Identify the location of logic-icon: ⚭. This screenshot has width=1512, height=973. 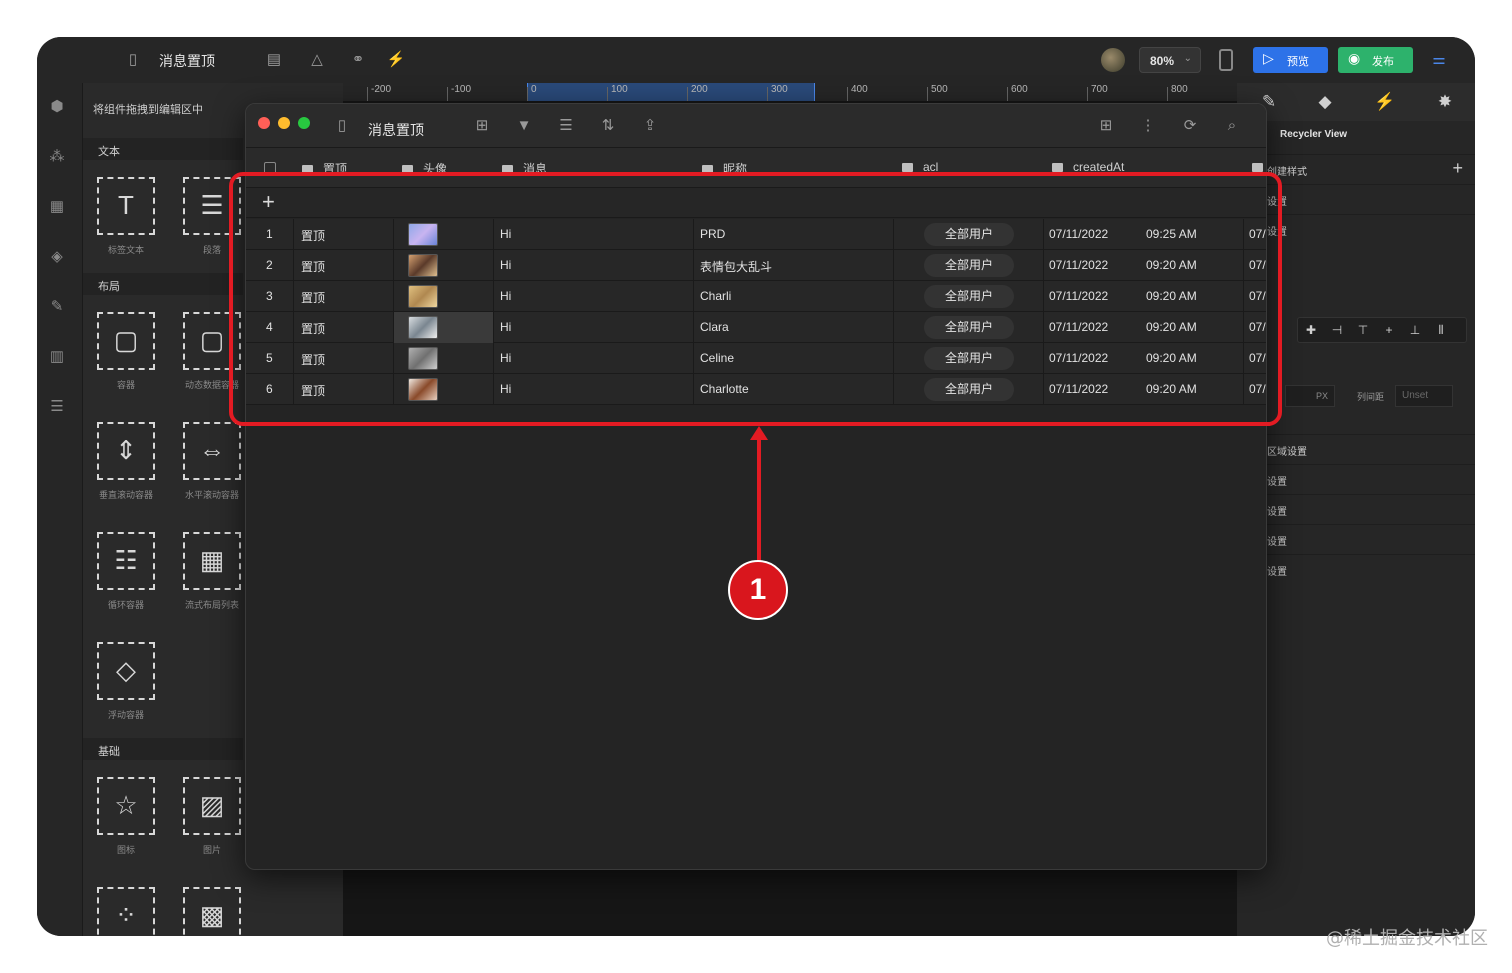
(358, 60).